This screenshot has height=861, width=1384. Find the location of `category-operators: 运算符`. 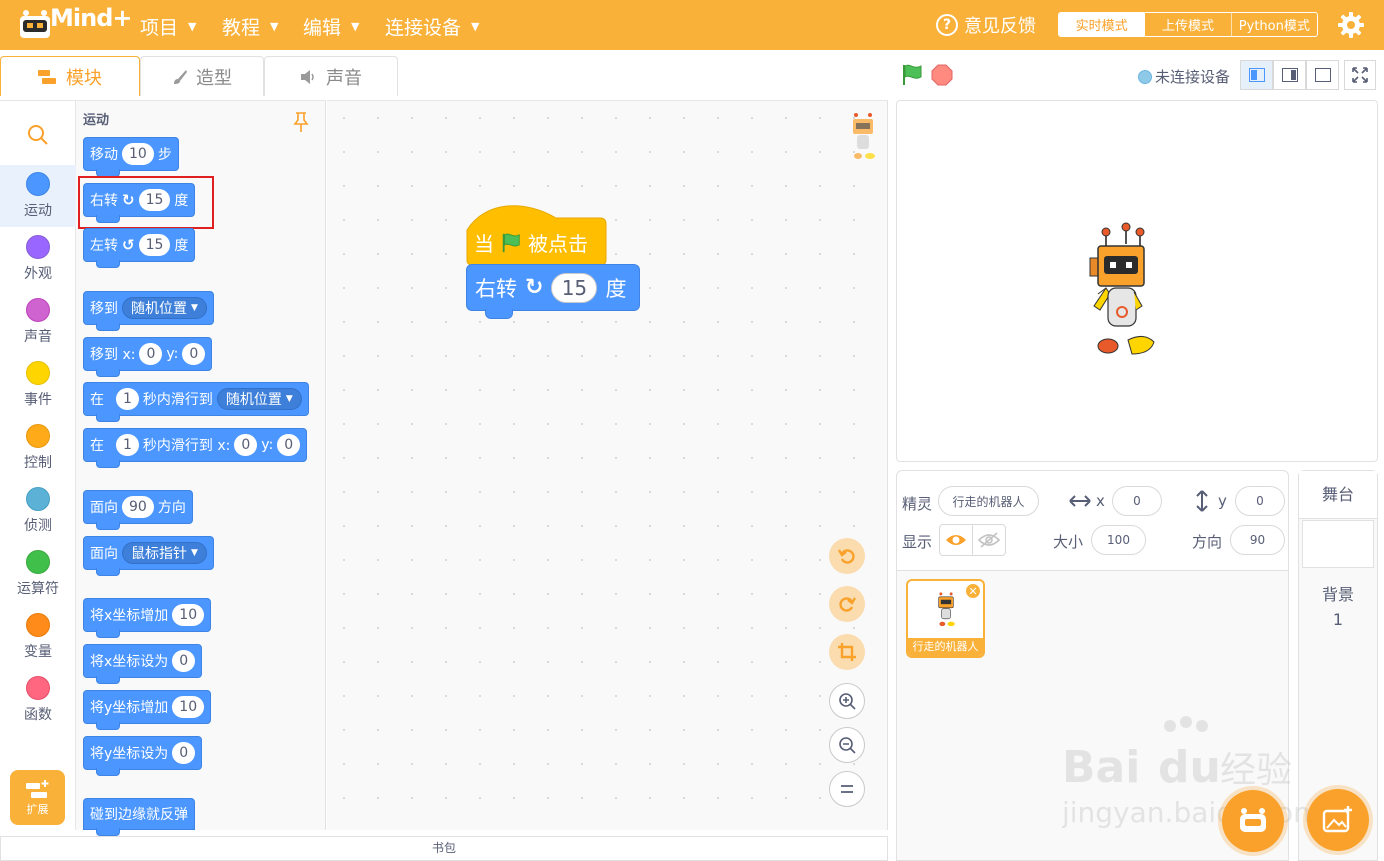

category-operators: 运算符 is located at coordinates (38, 574).